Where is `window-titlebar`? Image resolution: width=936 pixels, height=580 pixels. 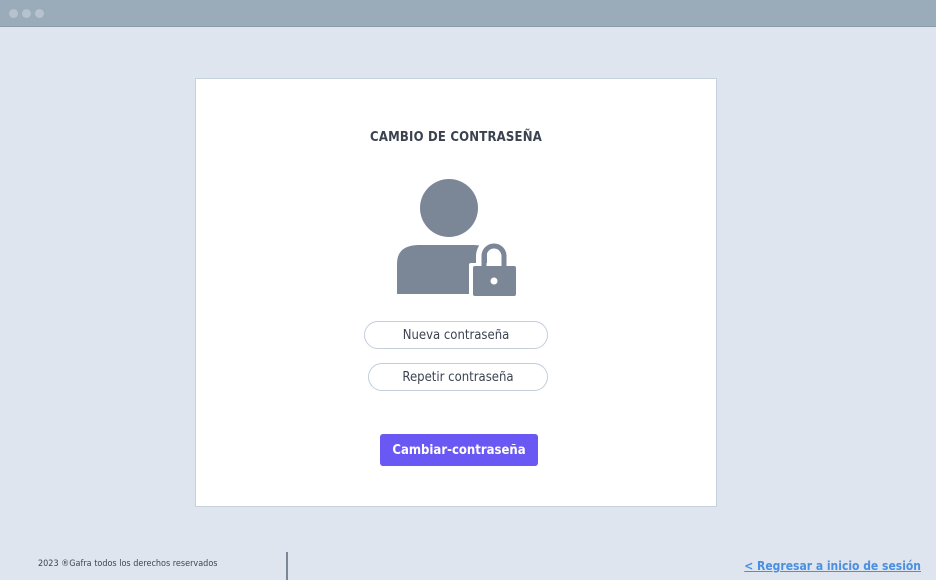
window-titlebar is located at coordinates (468, 13).